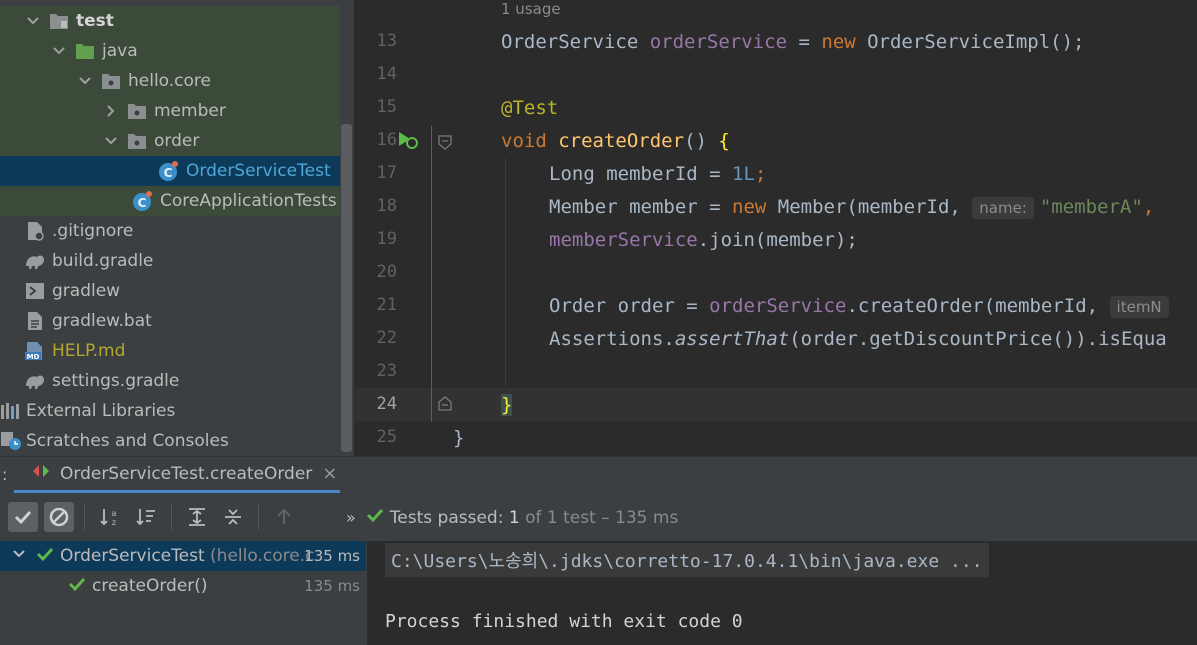 Image resolution: width=1197 pixels, height=645 pixels. I want to click on run-toolbar: az, so click(153, 517).